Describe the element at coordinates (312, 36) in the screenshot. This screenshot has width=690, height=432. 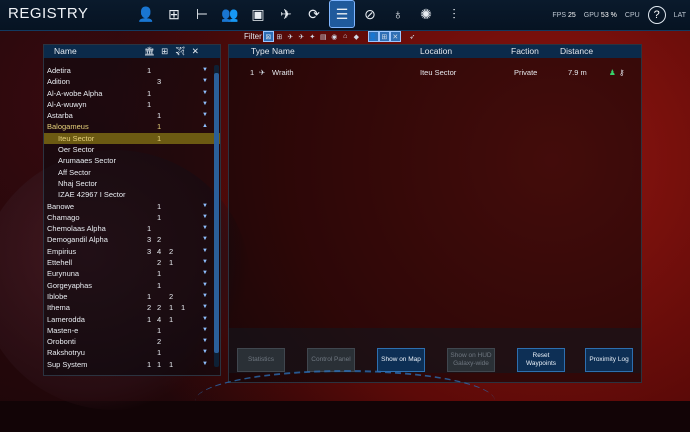
I see `filter-drone-icon: ✦` at that location.